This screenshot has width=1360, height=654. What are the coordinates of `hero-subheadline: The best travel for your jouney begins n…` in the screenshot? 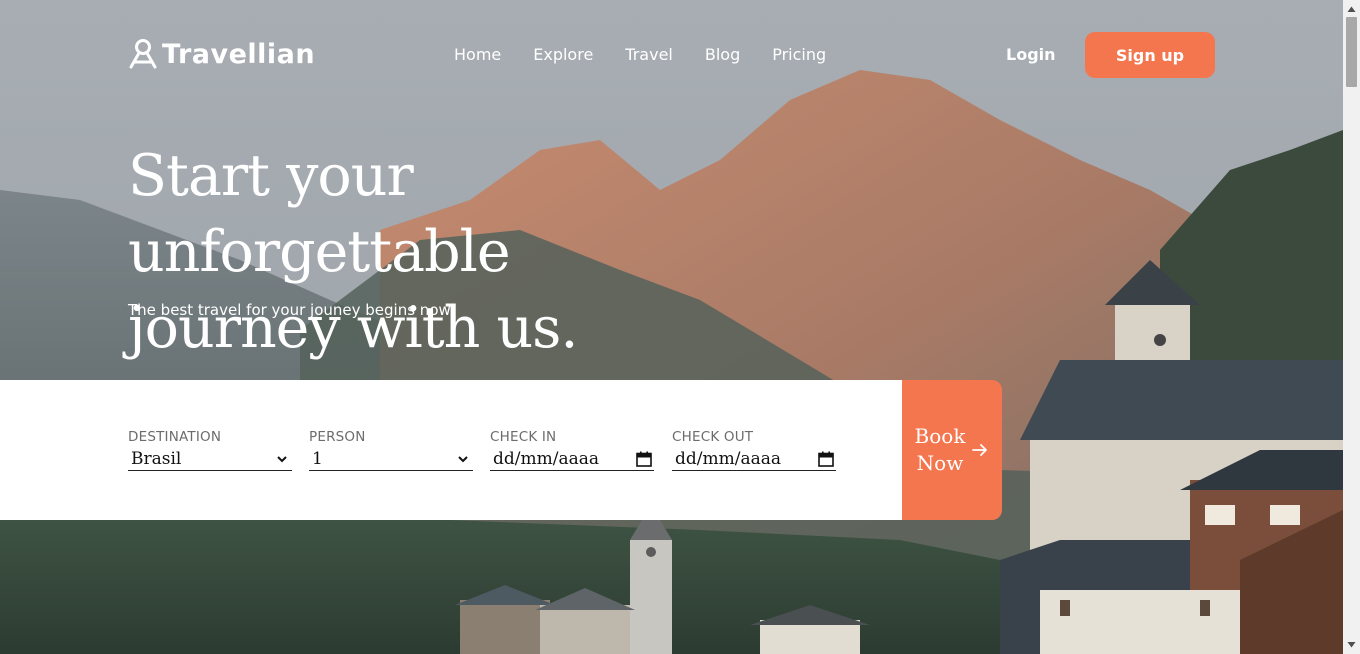 It's located at (289, 310).